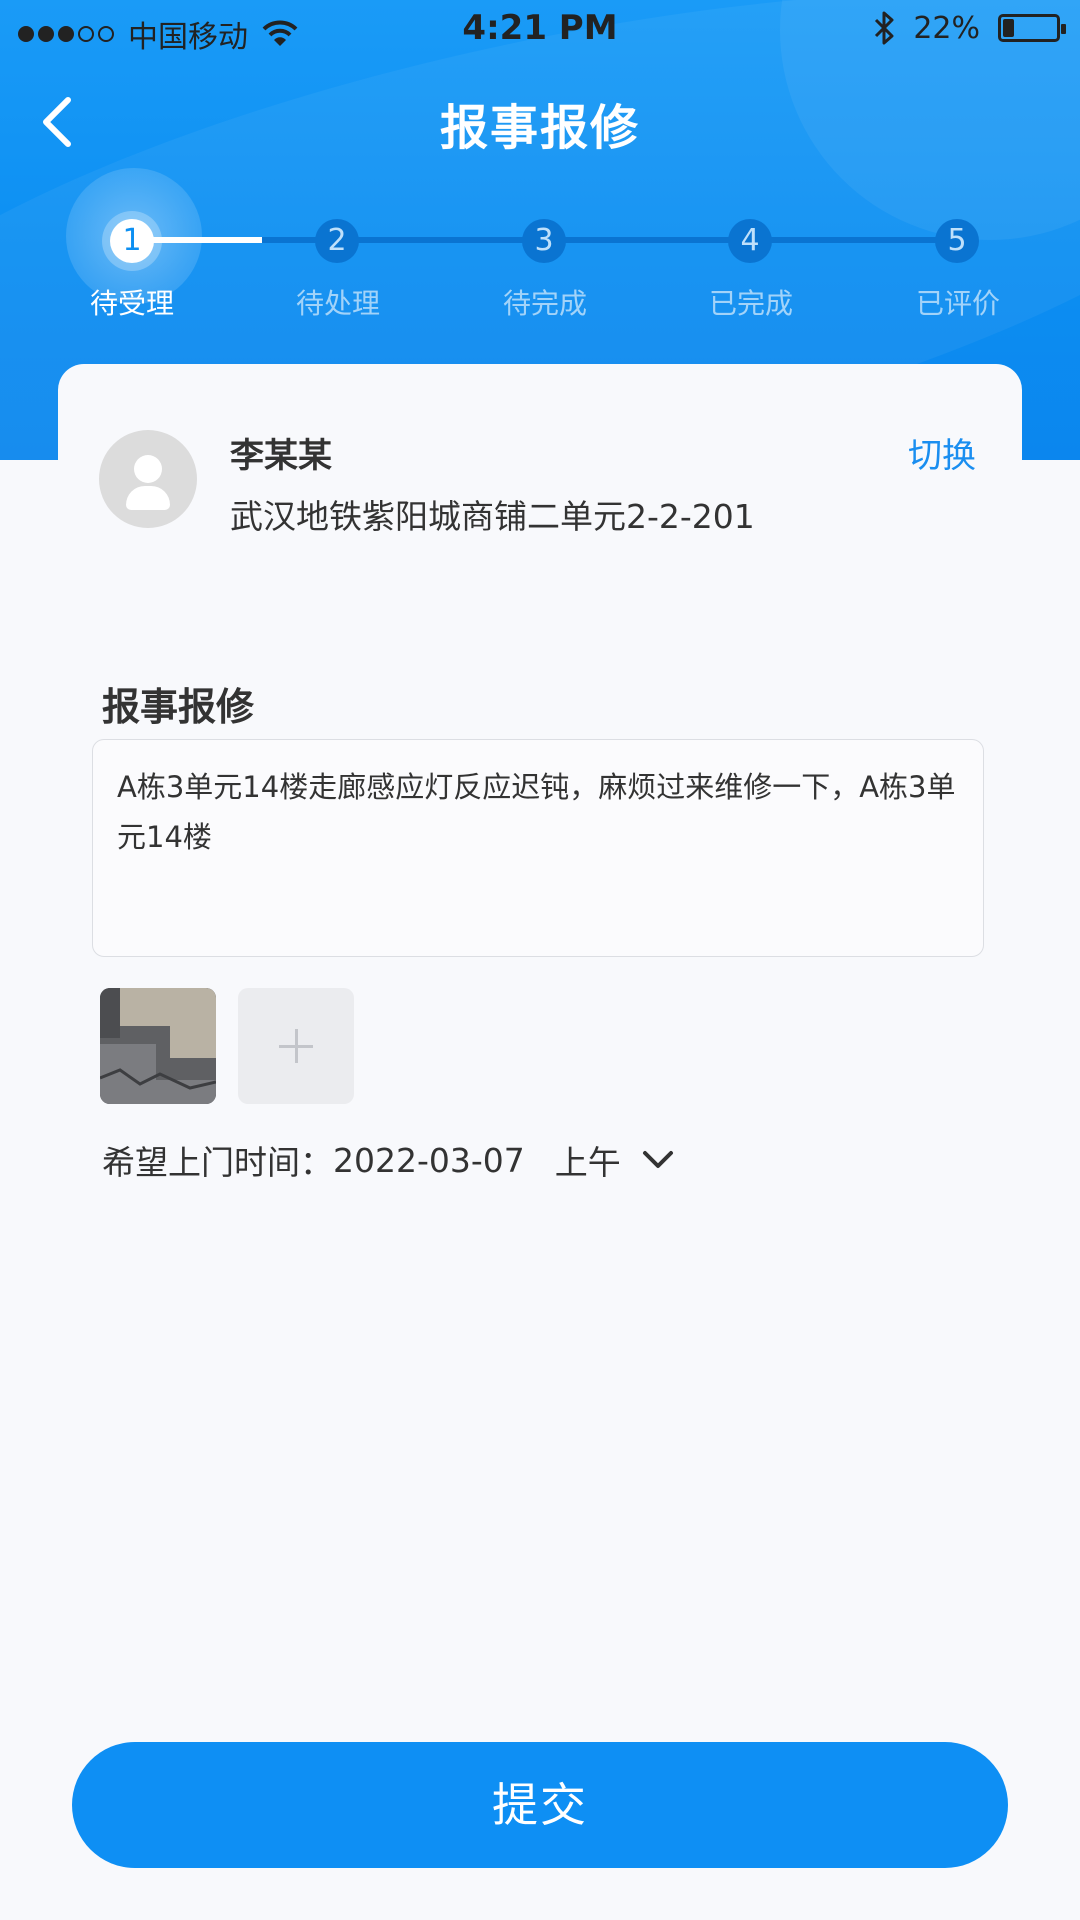 The image size is (1080, 1920). What do you see at coordinates (946, 28) in the screenshot?
I see `battery-percent: 22%` at bounding box center [946, 28].